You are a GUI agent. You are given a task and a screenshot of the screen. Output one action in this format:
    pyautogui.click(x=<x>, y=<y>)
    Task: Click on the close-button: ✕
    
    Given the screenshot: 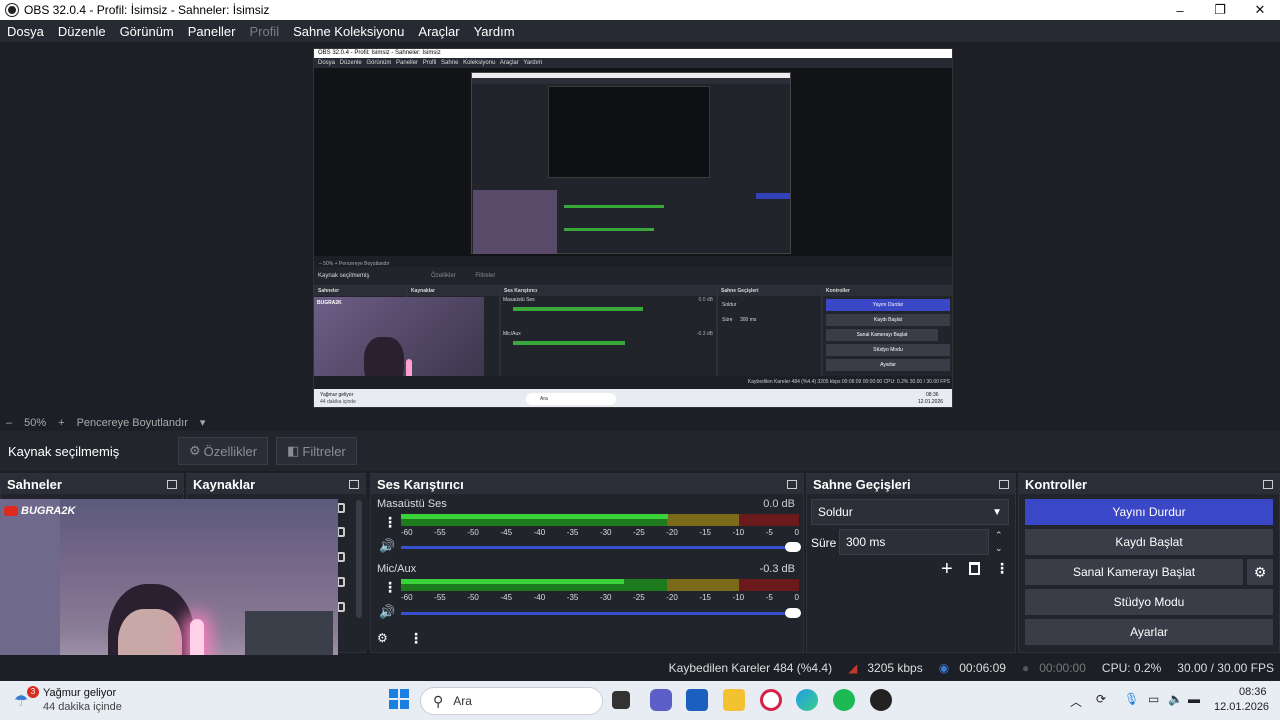 What is the action you would take?
    pyautogui.click(x=1260, y=10)
    